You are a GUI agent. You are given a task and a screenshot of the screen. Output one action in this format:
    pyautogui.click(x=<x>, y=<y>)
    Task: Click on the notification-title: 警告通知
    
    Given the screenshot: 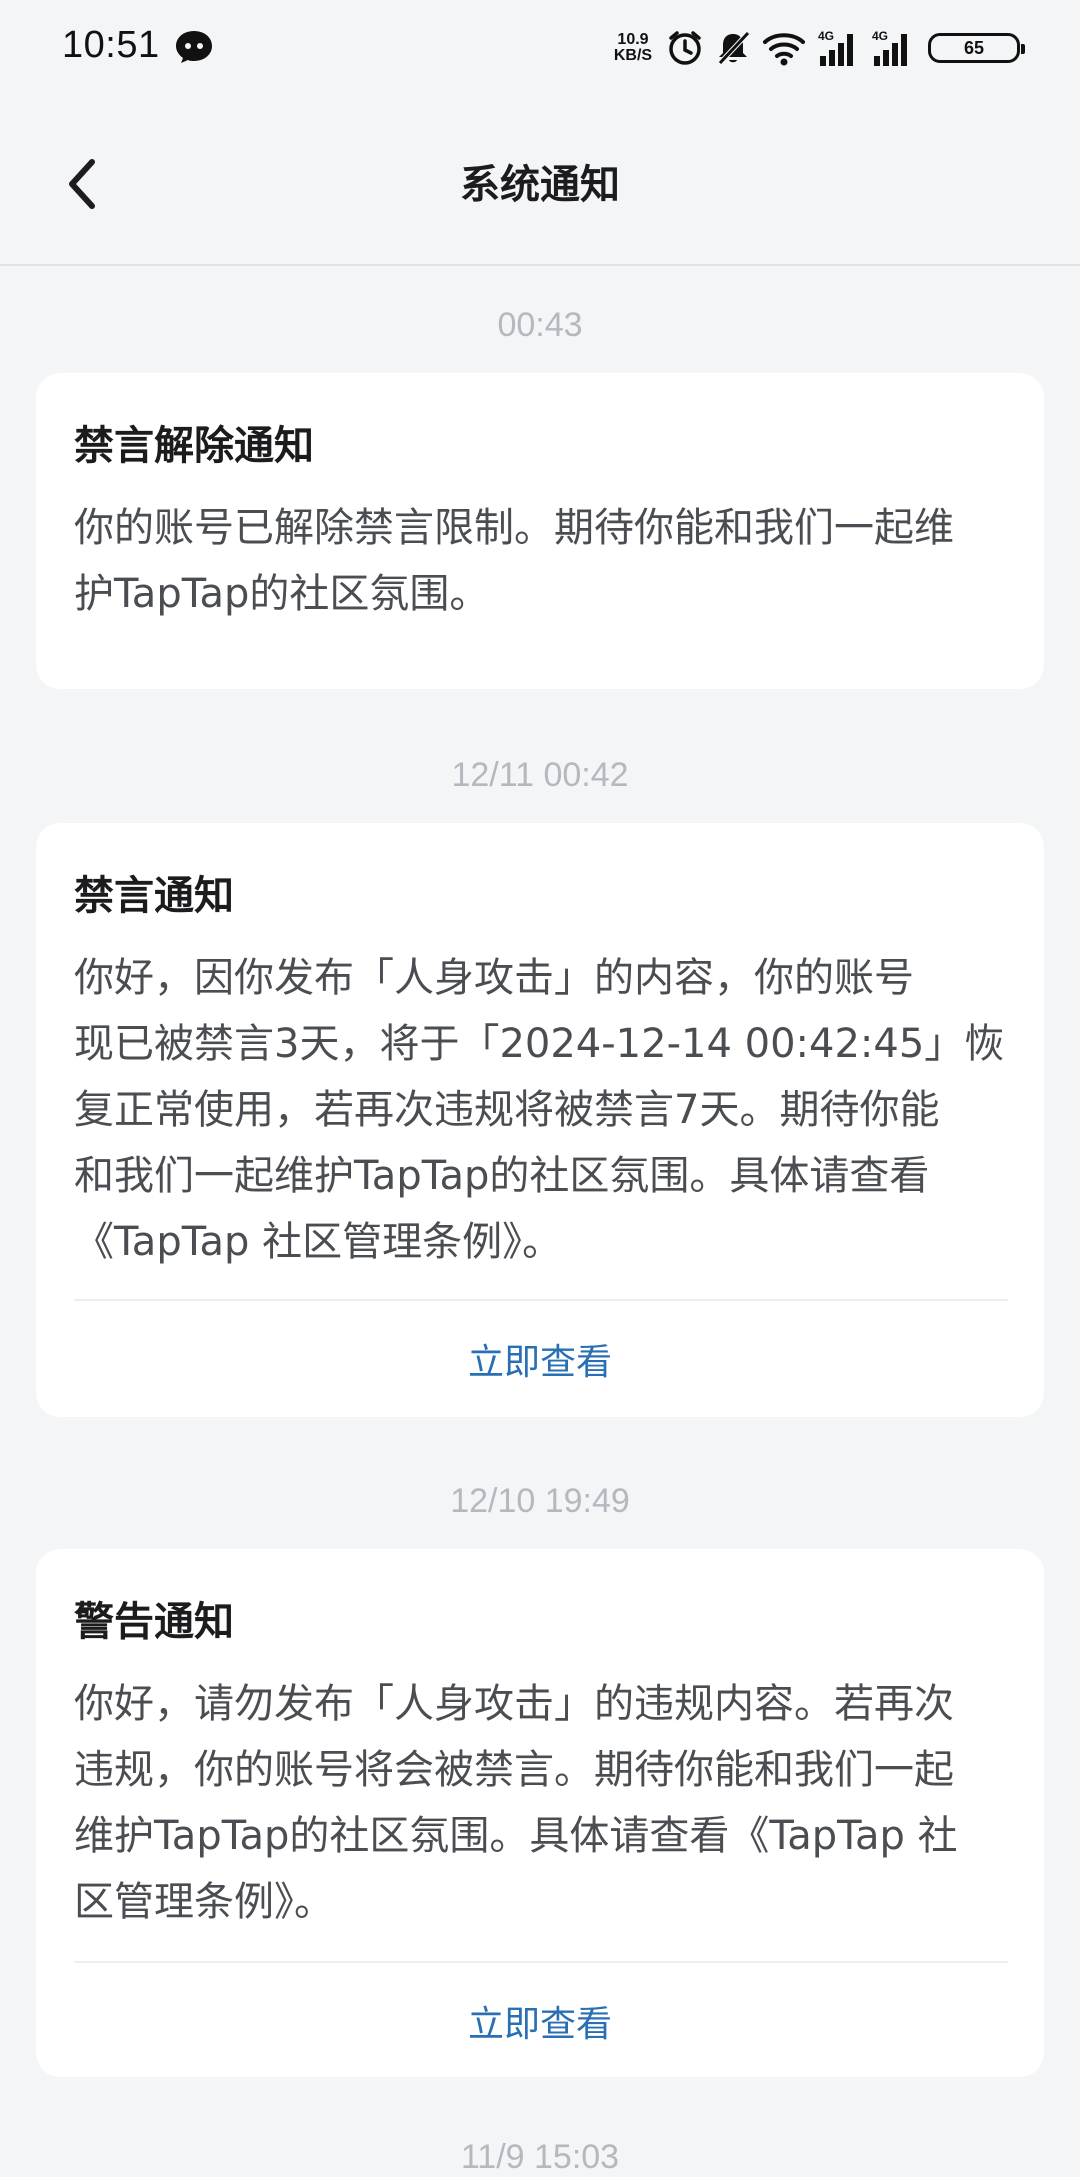 What is the action you would take?
    pyautogui.click(x=154, y=1622)
    